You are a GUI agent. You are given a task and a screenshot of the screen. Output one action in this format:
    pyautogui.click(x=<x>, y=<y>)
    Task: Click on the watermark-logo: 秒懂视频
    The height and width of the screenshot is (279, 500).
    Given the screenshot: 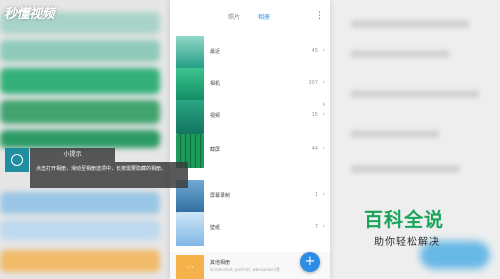 What is the action you would take?
    pyautogui.click(x=29, y=14)
    